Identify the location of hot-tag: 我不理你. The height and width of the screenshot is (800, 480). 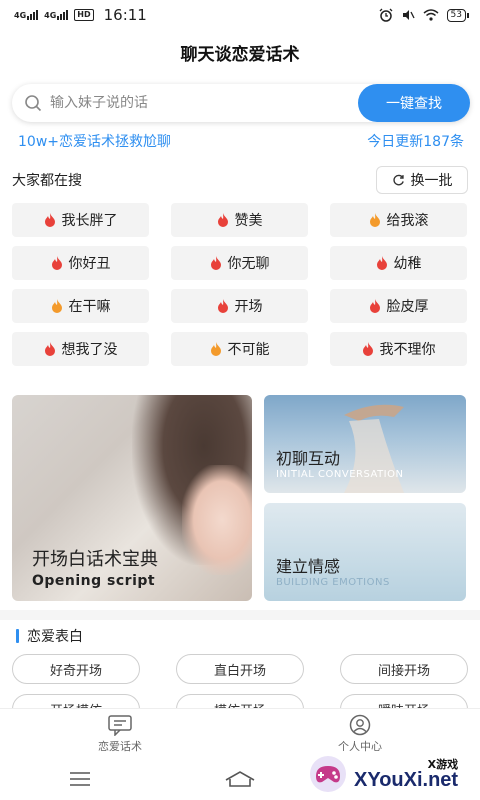
(398, 349).